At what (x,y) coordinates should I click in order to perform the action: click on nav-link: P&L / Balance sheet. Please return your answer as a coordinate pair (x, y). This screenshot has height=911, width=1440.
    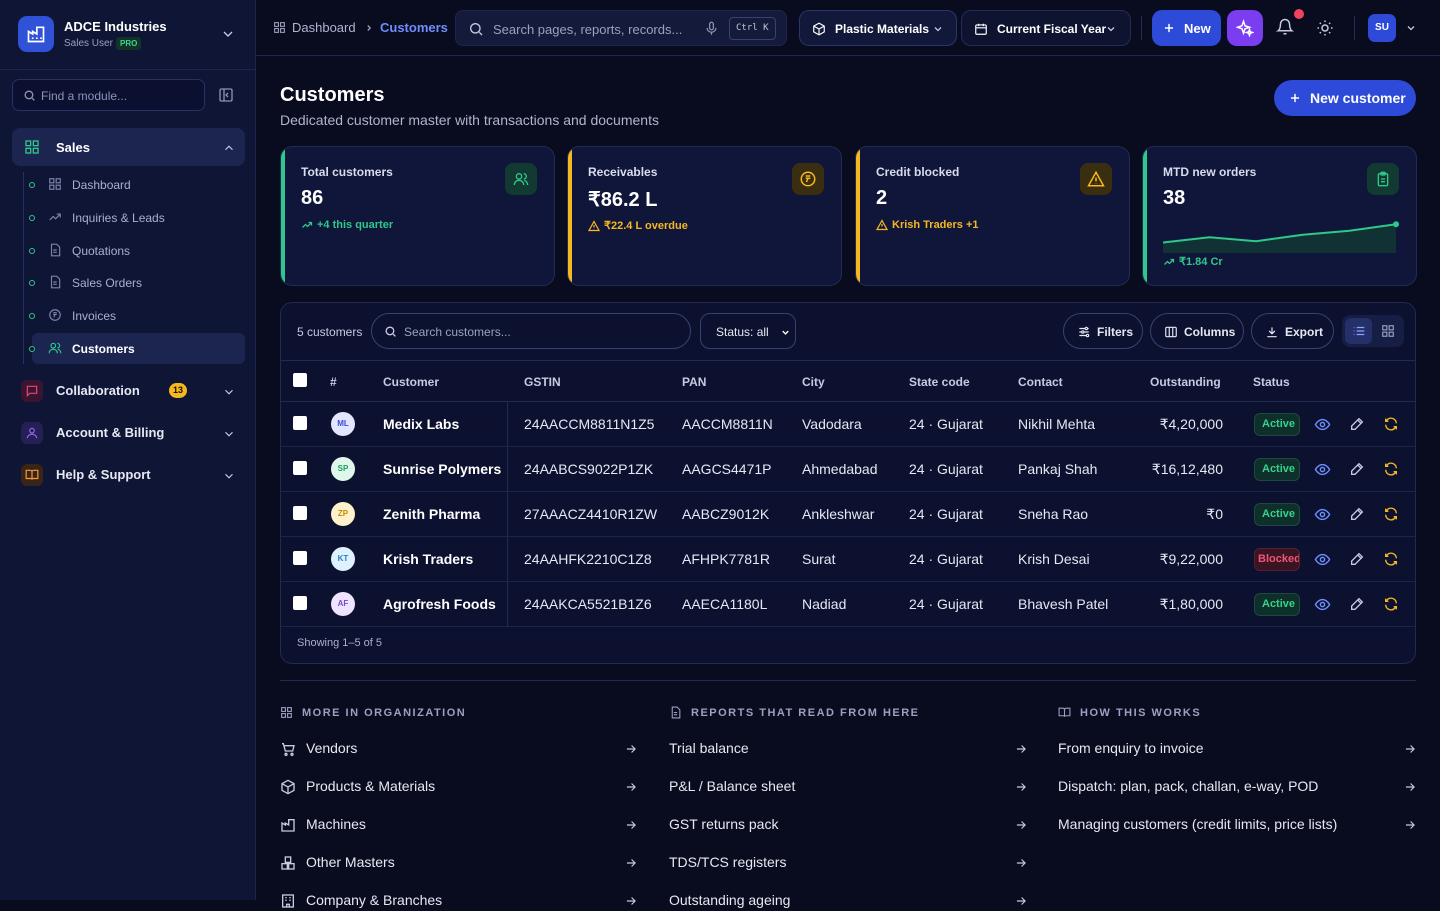
    Looking at the image, I should click on (851, 787).